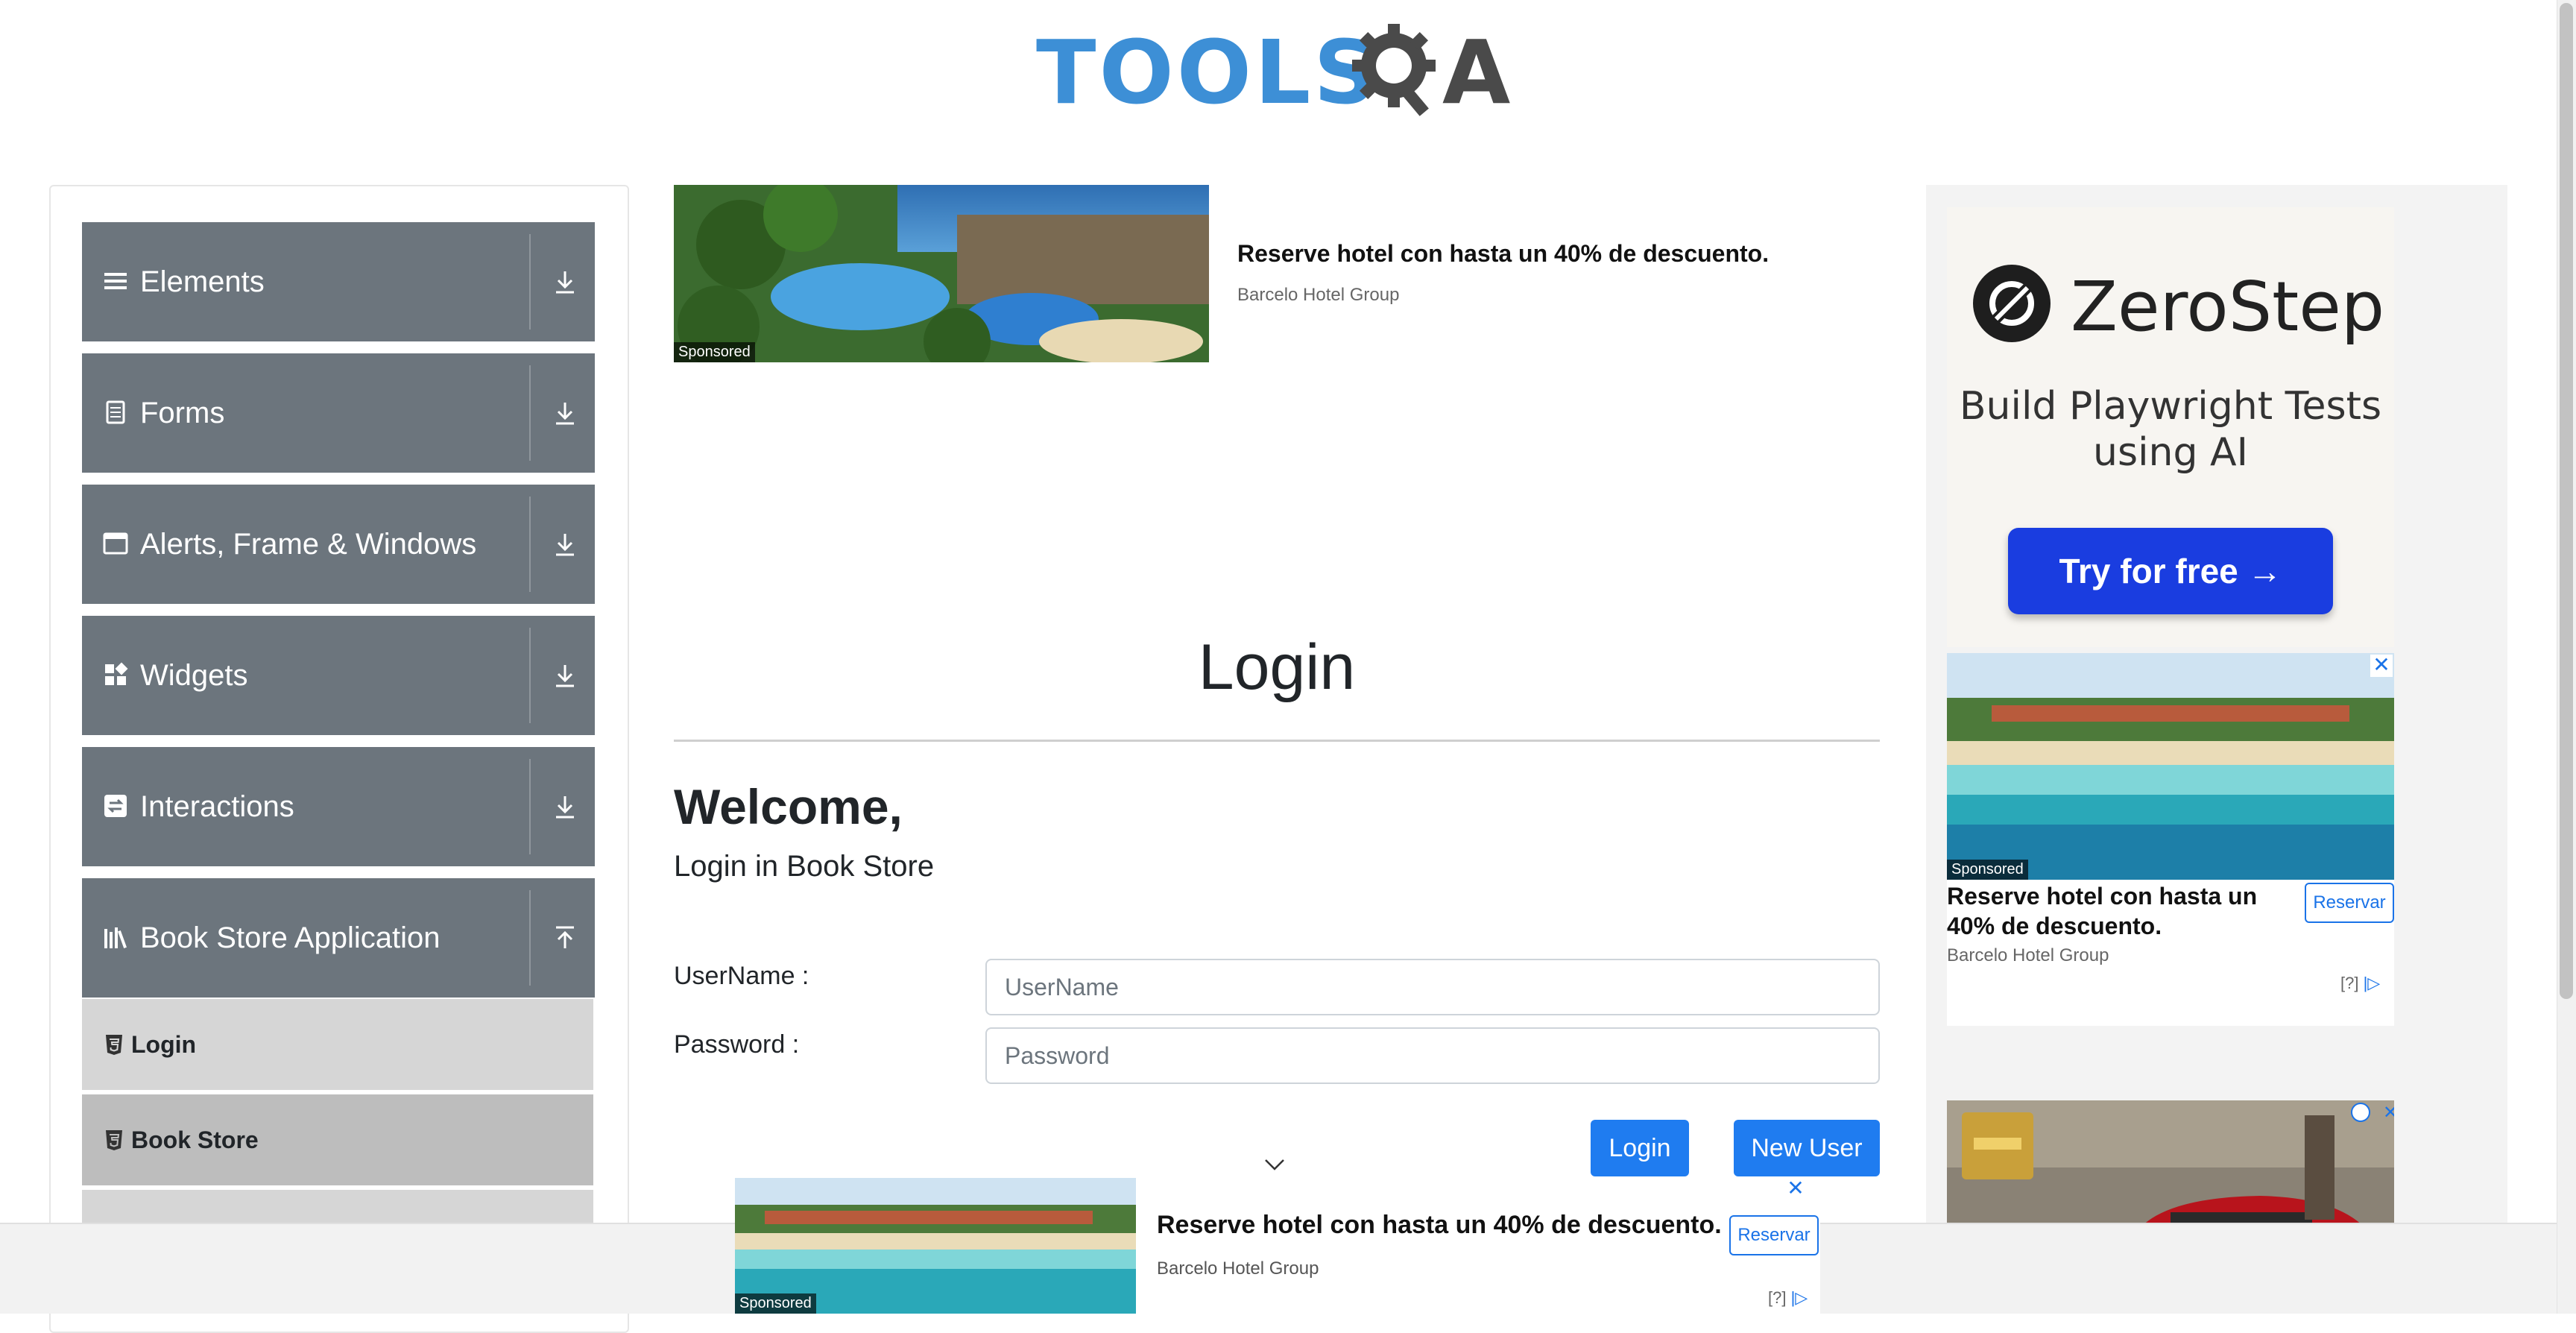 This screenshot has width=2576, height=1333. I want to click on sidebar-group-label: Elements, so click(202, 282).